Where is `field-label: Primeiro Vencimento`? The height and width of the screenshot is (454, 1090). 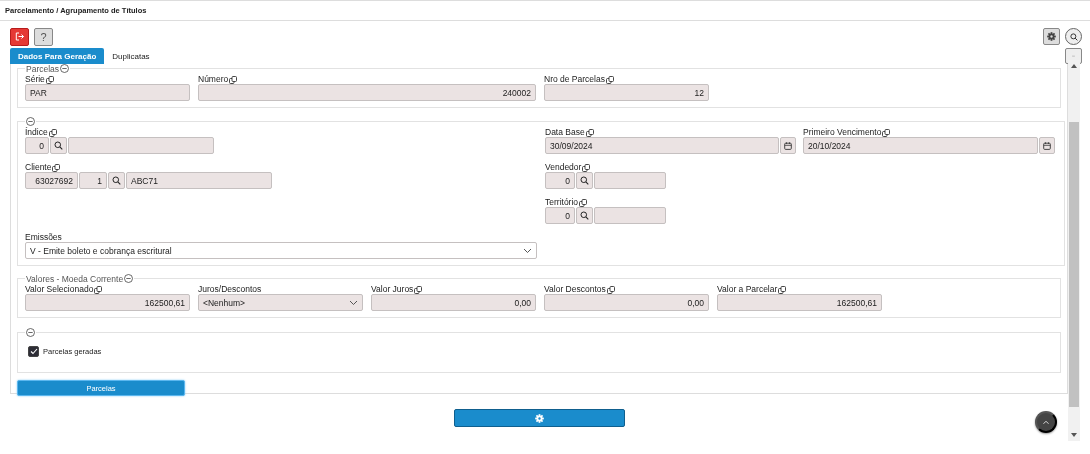 field-label: Primeiro Vencimento is located at coordinates (842, 132).